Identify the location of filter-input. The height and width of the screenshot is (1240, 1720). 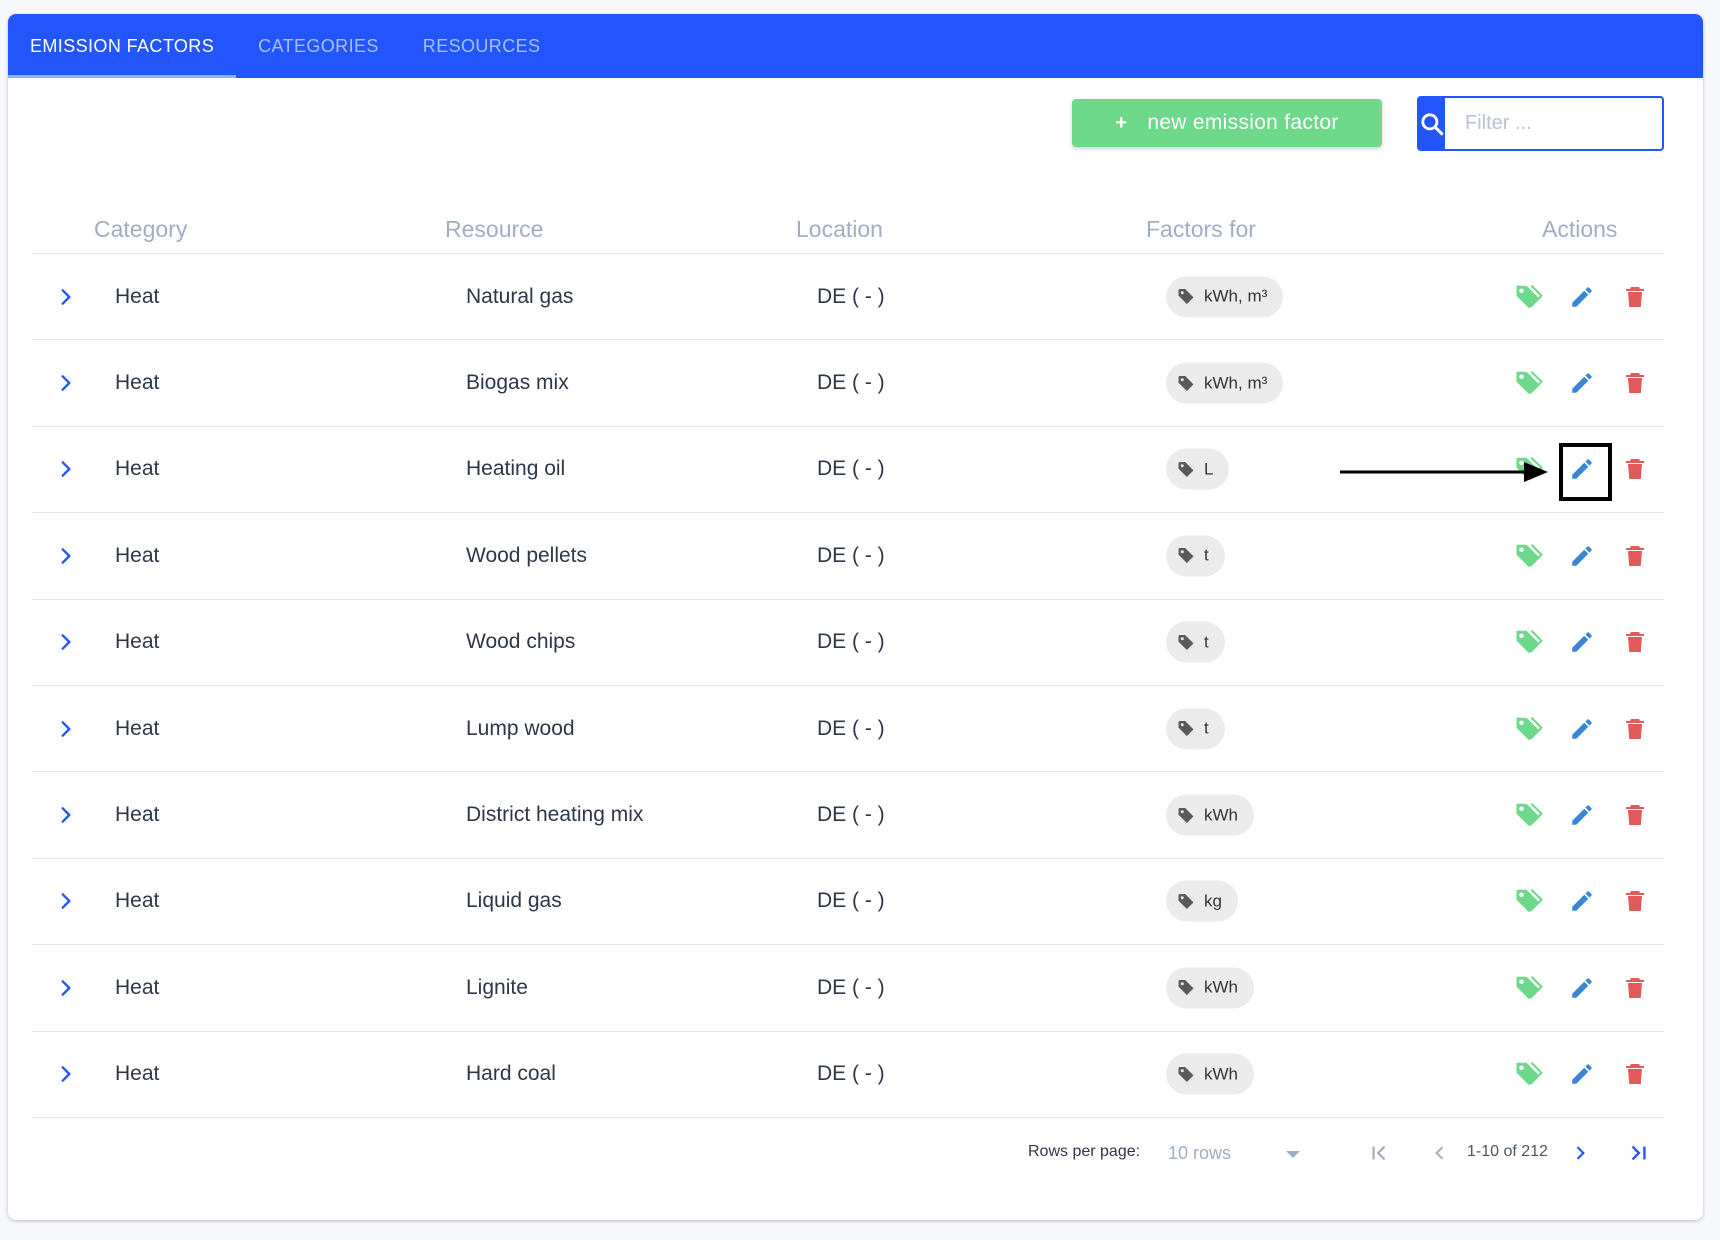
(1582, 123).